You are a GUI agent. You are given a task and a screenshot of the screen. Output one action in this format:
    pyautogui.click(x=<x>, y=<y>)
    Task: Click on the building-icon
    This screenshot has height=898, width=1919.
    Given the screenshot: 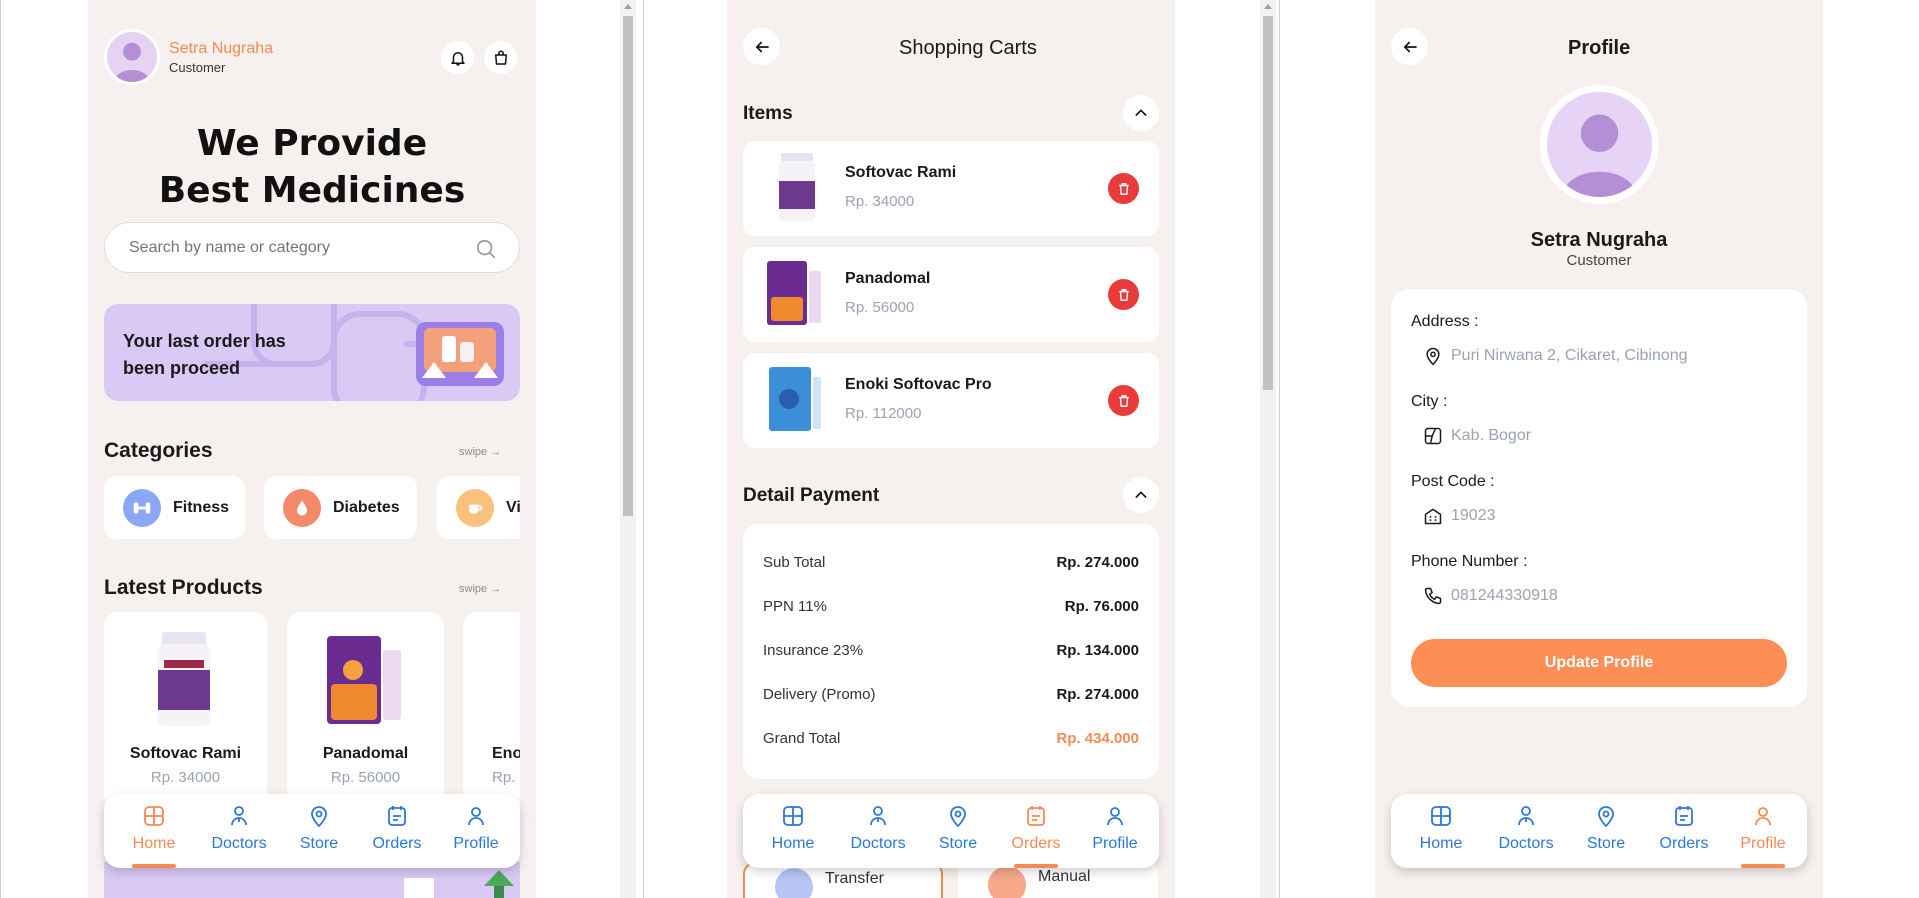 What is the action you would take?
    pyautogui.click(x=1433, y=516)
    